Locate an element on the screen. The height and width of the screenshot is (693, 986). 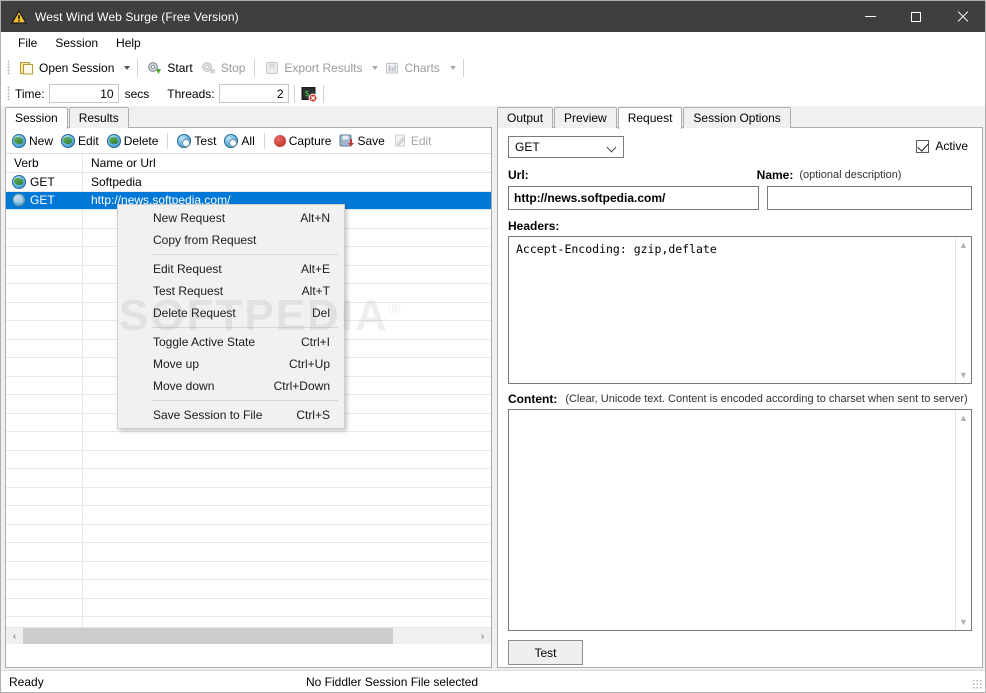
scroll-right-icon: › is located at coordinates (482, 636).